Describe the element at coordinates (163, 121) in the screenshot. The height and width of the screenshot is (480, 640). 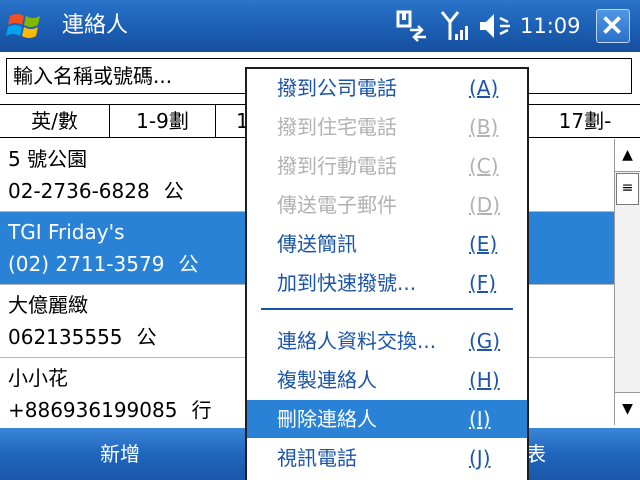
I see `tab-strokes-1-9: 1-9劃` at that location.